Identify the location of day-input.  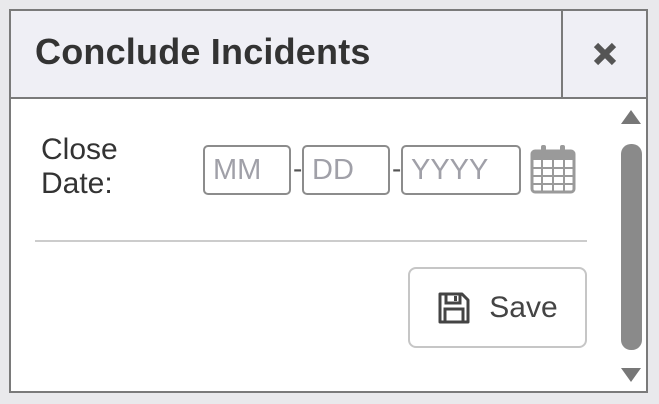
(346, 170).